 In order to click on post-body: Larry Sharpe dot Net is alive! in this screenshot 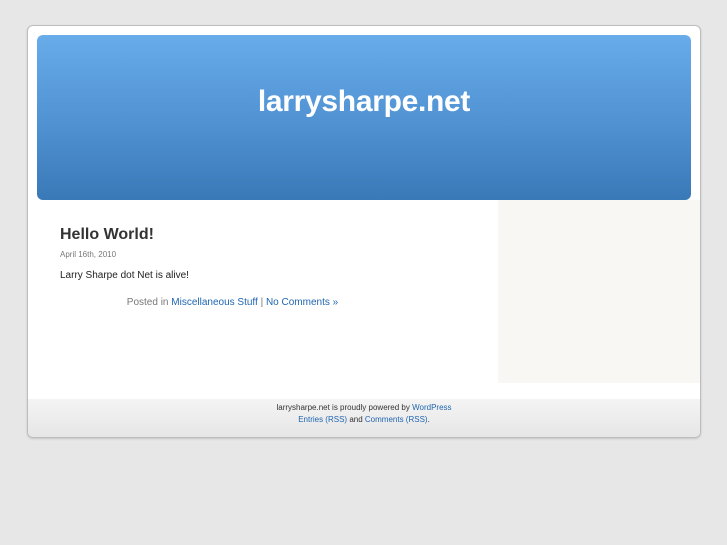, I will do `click(124, 275)`.